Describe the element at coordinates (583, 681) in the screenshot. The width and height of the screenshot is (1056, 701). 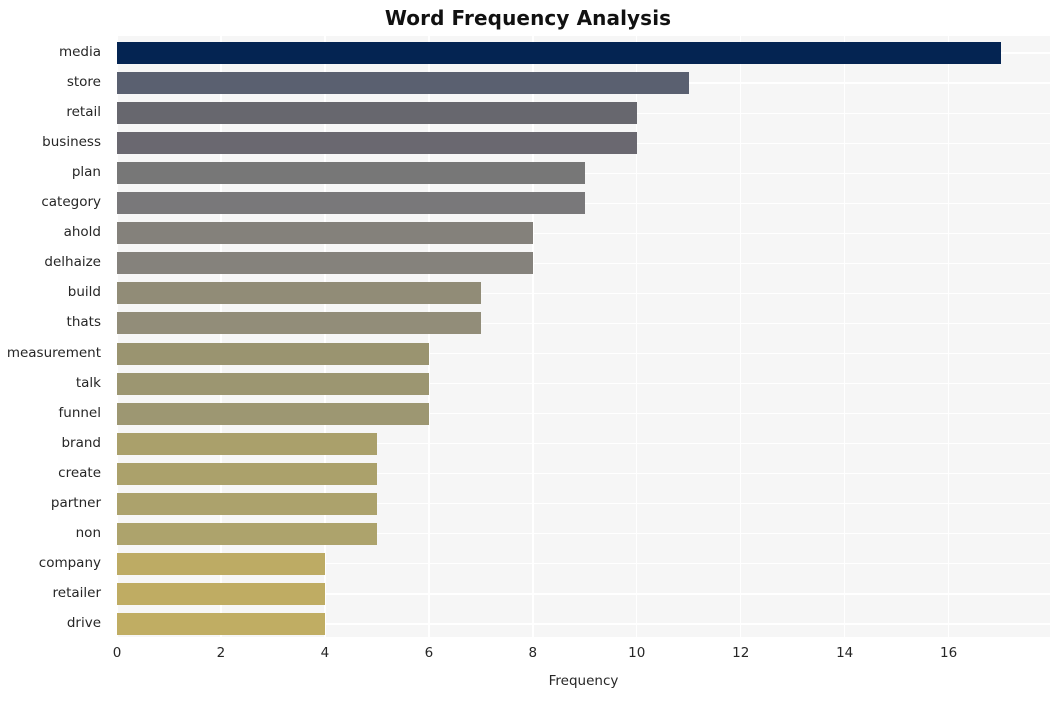
I see `x-axis-title: Frequency` at that location.